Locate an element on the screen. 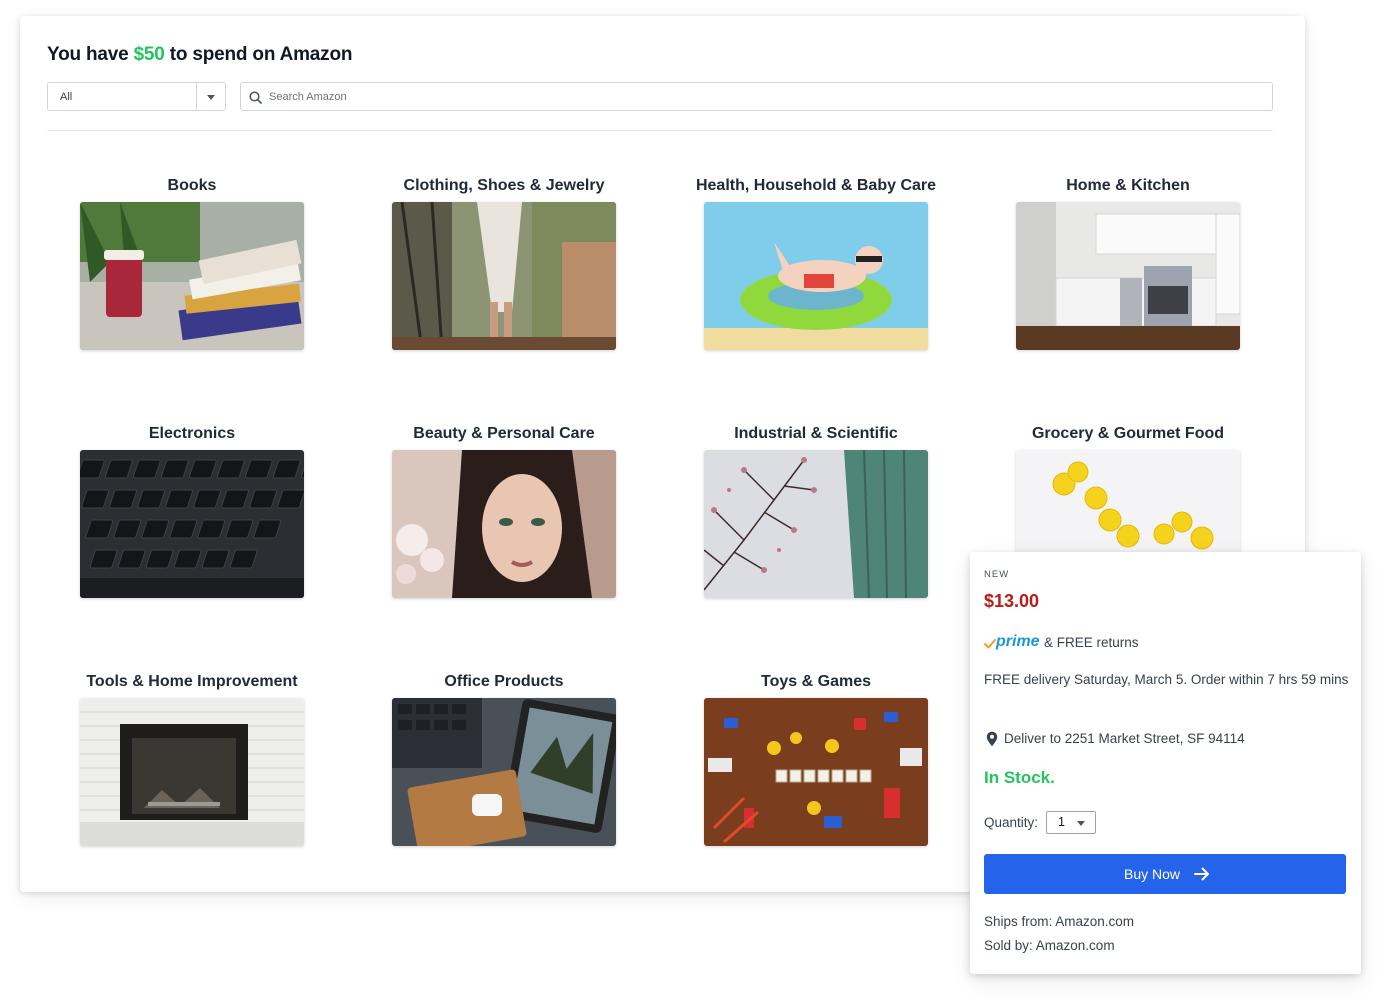  category-image-health is located at coordinates (816, 276).